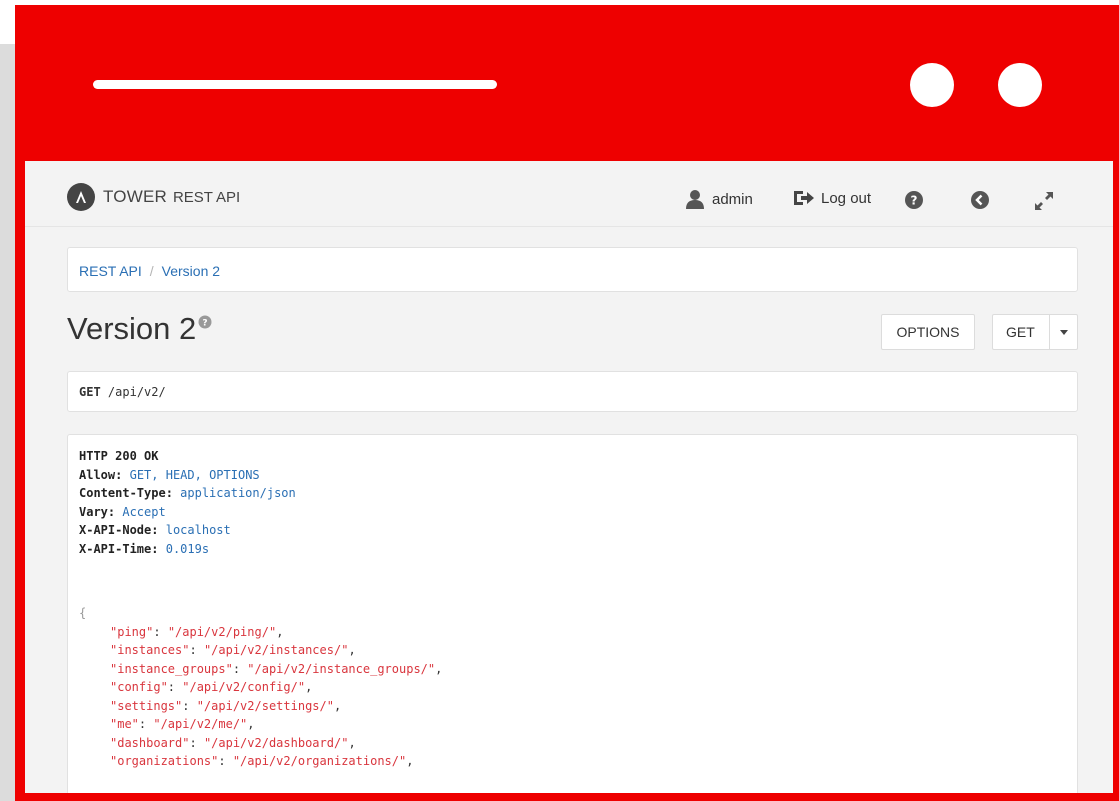 The width and height of the screenshot is (1119, 801). Describe the element at coordinates (578, 493) in the screenshot. I see `header-line: Content-Type: application/json` at that location.